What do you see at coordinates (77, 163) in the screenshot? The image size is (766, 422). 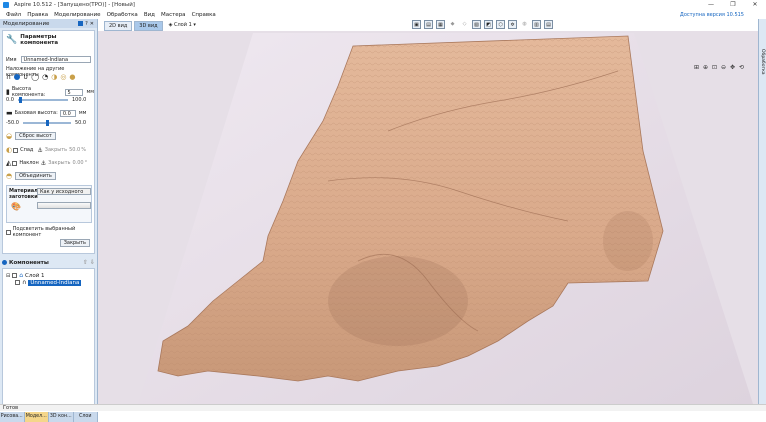 I see `tilt-value: 0.00` at bounding box center [77, 163].